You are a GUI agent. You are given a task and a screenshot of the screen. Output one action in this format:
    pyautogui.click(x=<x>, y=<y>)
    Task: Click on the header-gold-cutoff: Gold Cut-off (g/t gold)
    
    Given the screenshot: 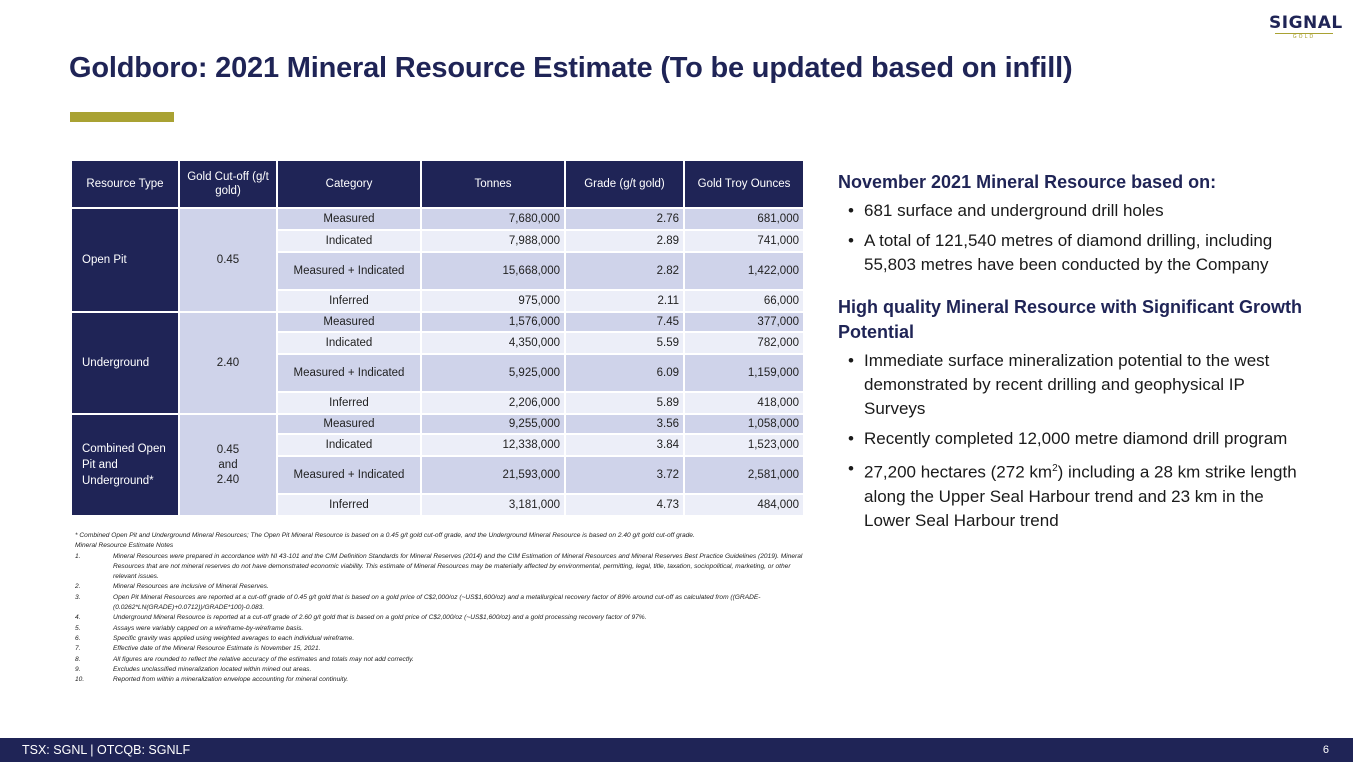 What is the action you would take?
    pyautogui.click(x=228, y=184)
    